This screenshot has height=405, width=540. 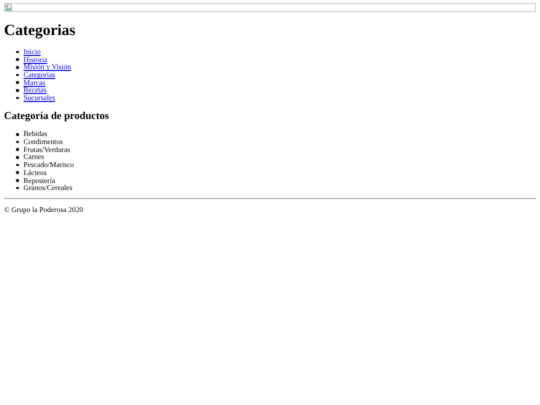 What do you see at coordinates (57, 116) in the screenshot?
I see `section-title: Categoría de productos` at bounding box center [57, 116].